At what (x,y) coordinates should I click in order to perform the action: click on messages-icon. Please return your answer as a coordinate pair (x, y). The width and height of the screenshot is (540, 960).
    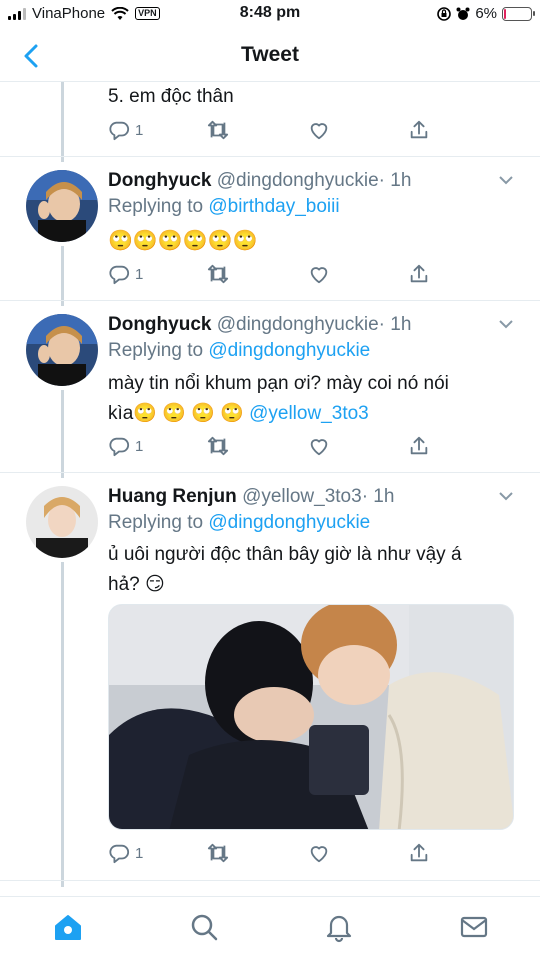
    Looking at the image, I should click on (474, 927).